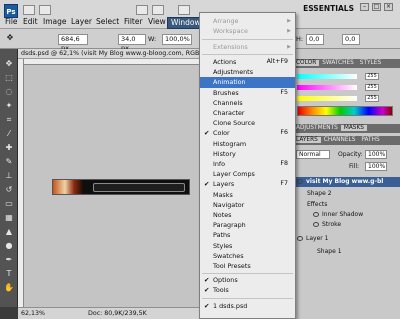 The image size is (400, 319). What do you see at coordinates (247, 93) in the screenshot?
I see `menu-item-brushes: Brushes F5` at bounding box center [247, 93].